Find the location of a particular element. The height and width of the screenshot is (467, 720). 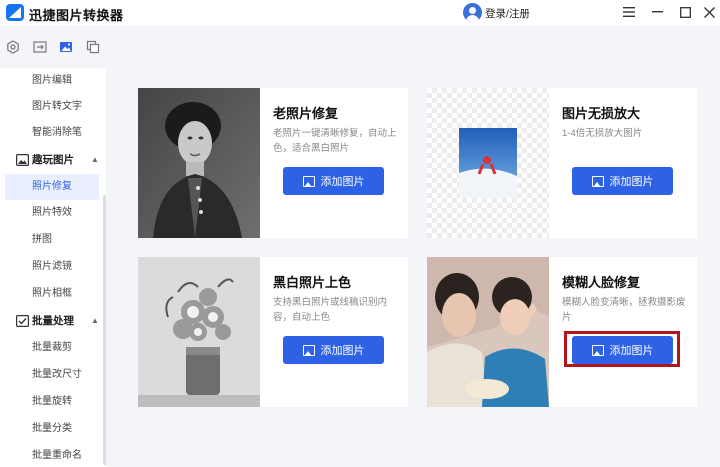

avatar is located at coordinates (472, 12).